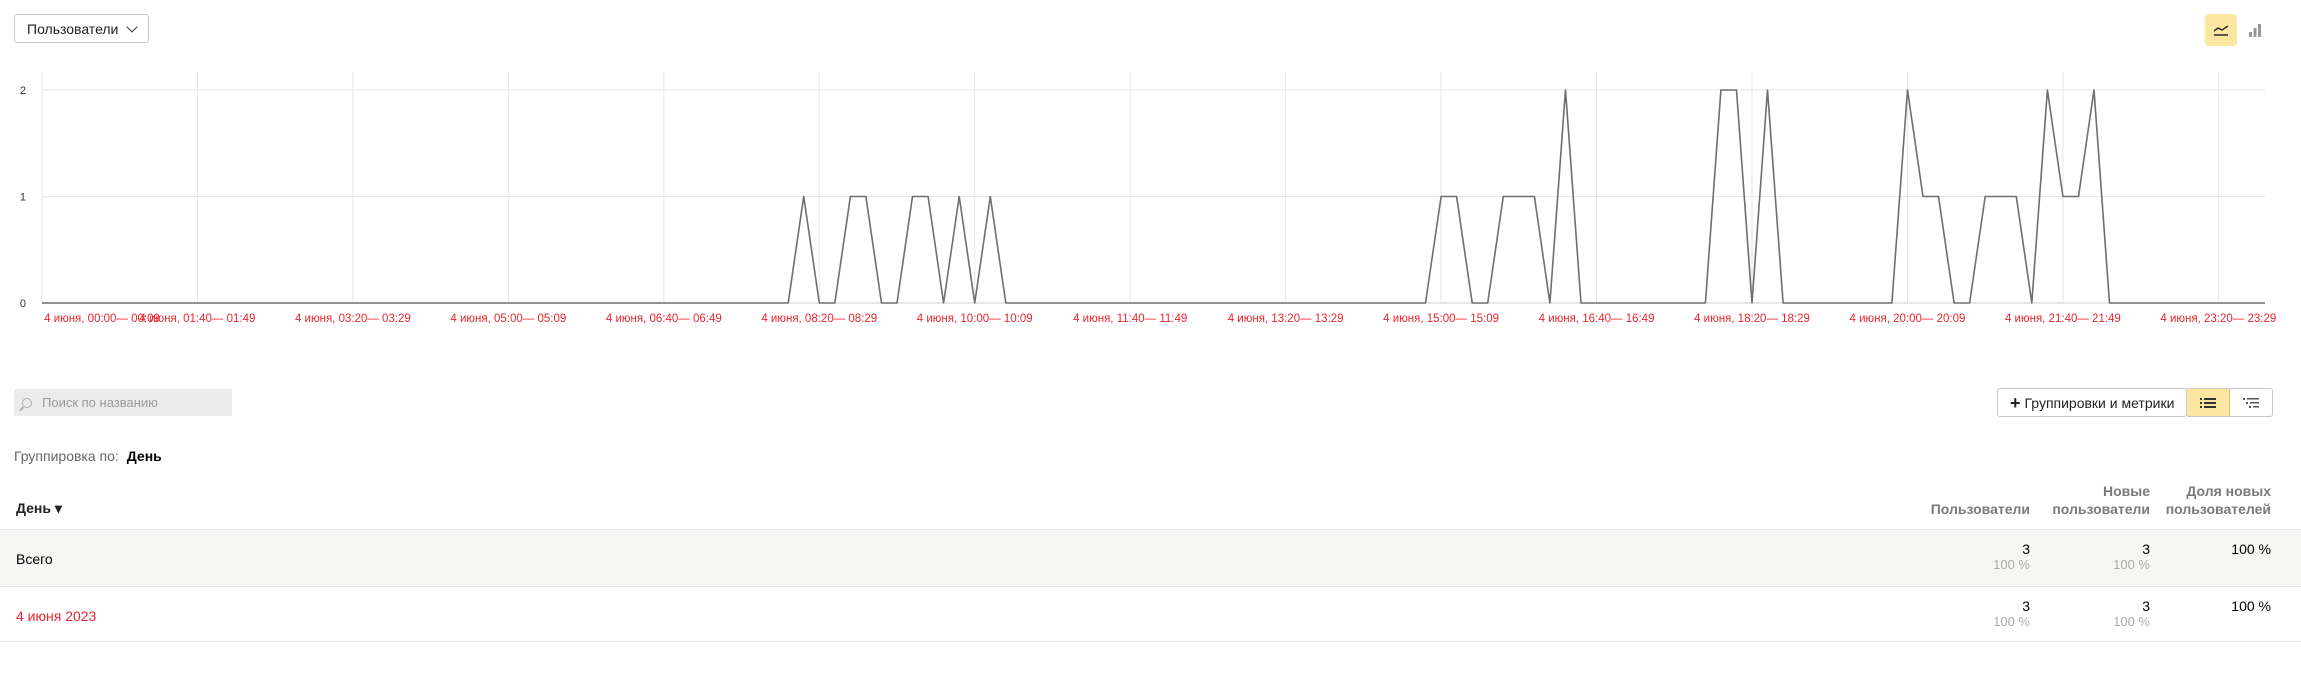  Describe the element at coordinates (1150, 557) in the screenshot. I see `table-row-total: Всего 3 100 % 3 100 % 100 %` at that location.